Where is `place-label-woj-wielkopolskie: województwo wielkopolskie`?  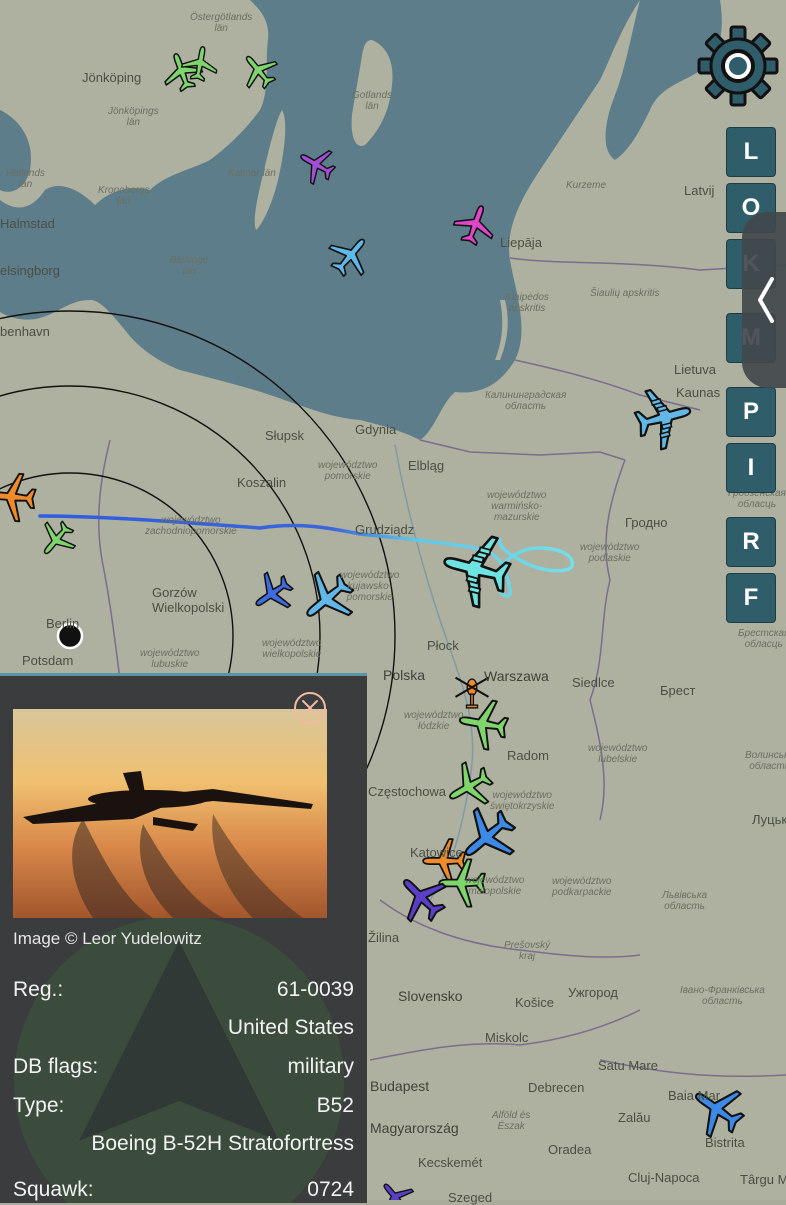
place-label-woj-wielkopolskie: województwo wielkopolskie is located at coordinates (292, 649).